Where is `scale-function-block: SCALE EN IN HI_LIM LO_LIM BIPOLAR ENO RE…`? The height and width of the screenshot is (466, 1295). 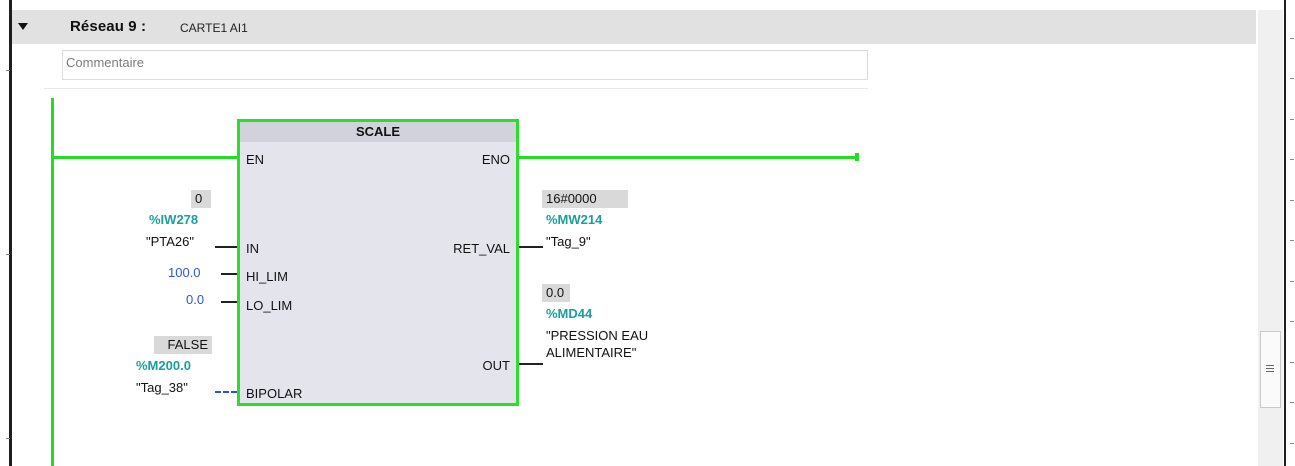 scale-function-block: SCALE EN IN HI_LIM LO_LIM BIPOLAR ENO RE… is located at coordinates (378, 262).